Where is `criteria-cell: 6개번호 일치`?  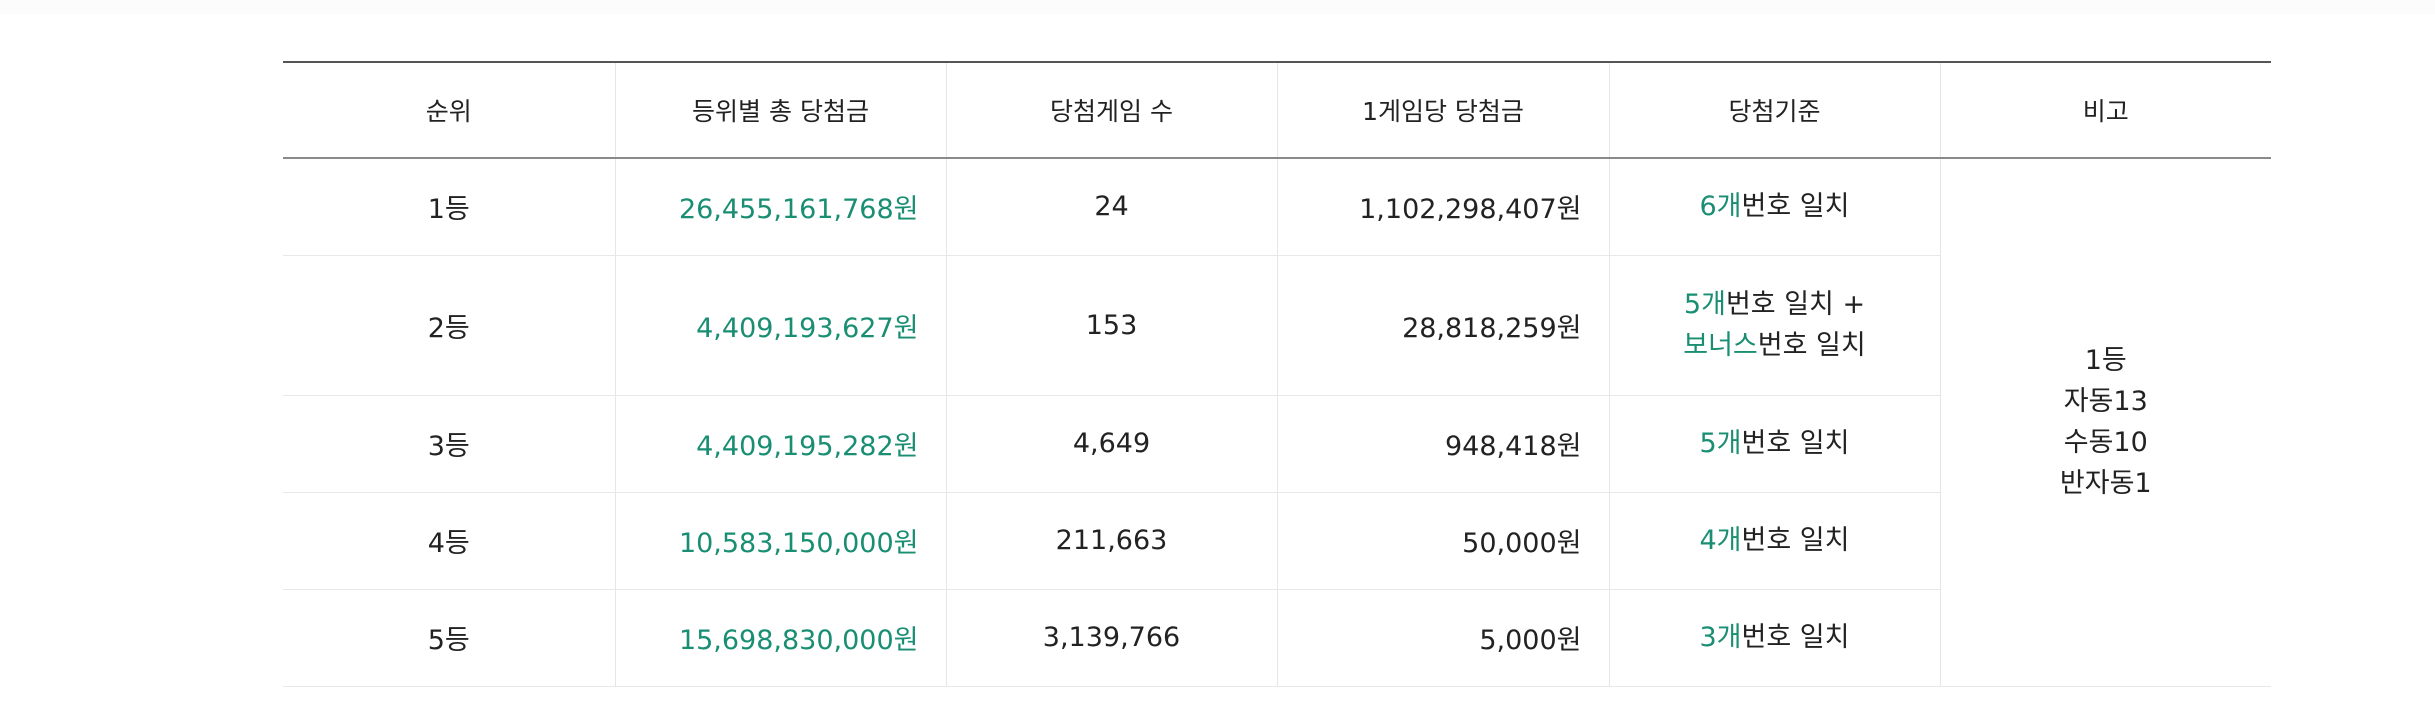 criteria-cell: 6개번호 일치 is located at coordinates (1774, 207).